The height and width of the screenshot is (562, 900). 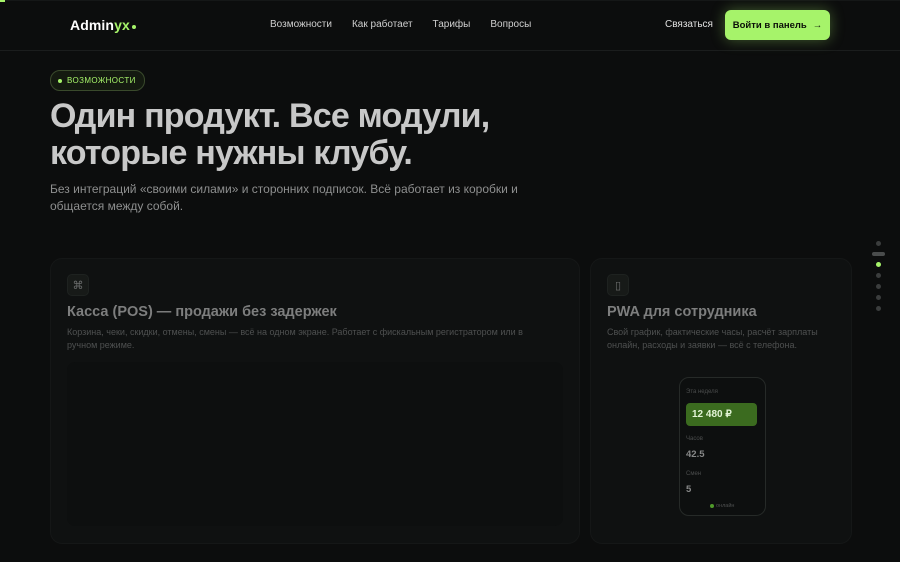 I want to click on hero-title-line1: Один продукт. Все модули,, so click(x=270, y=116).